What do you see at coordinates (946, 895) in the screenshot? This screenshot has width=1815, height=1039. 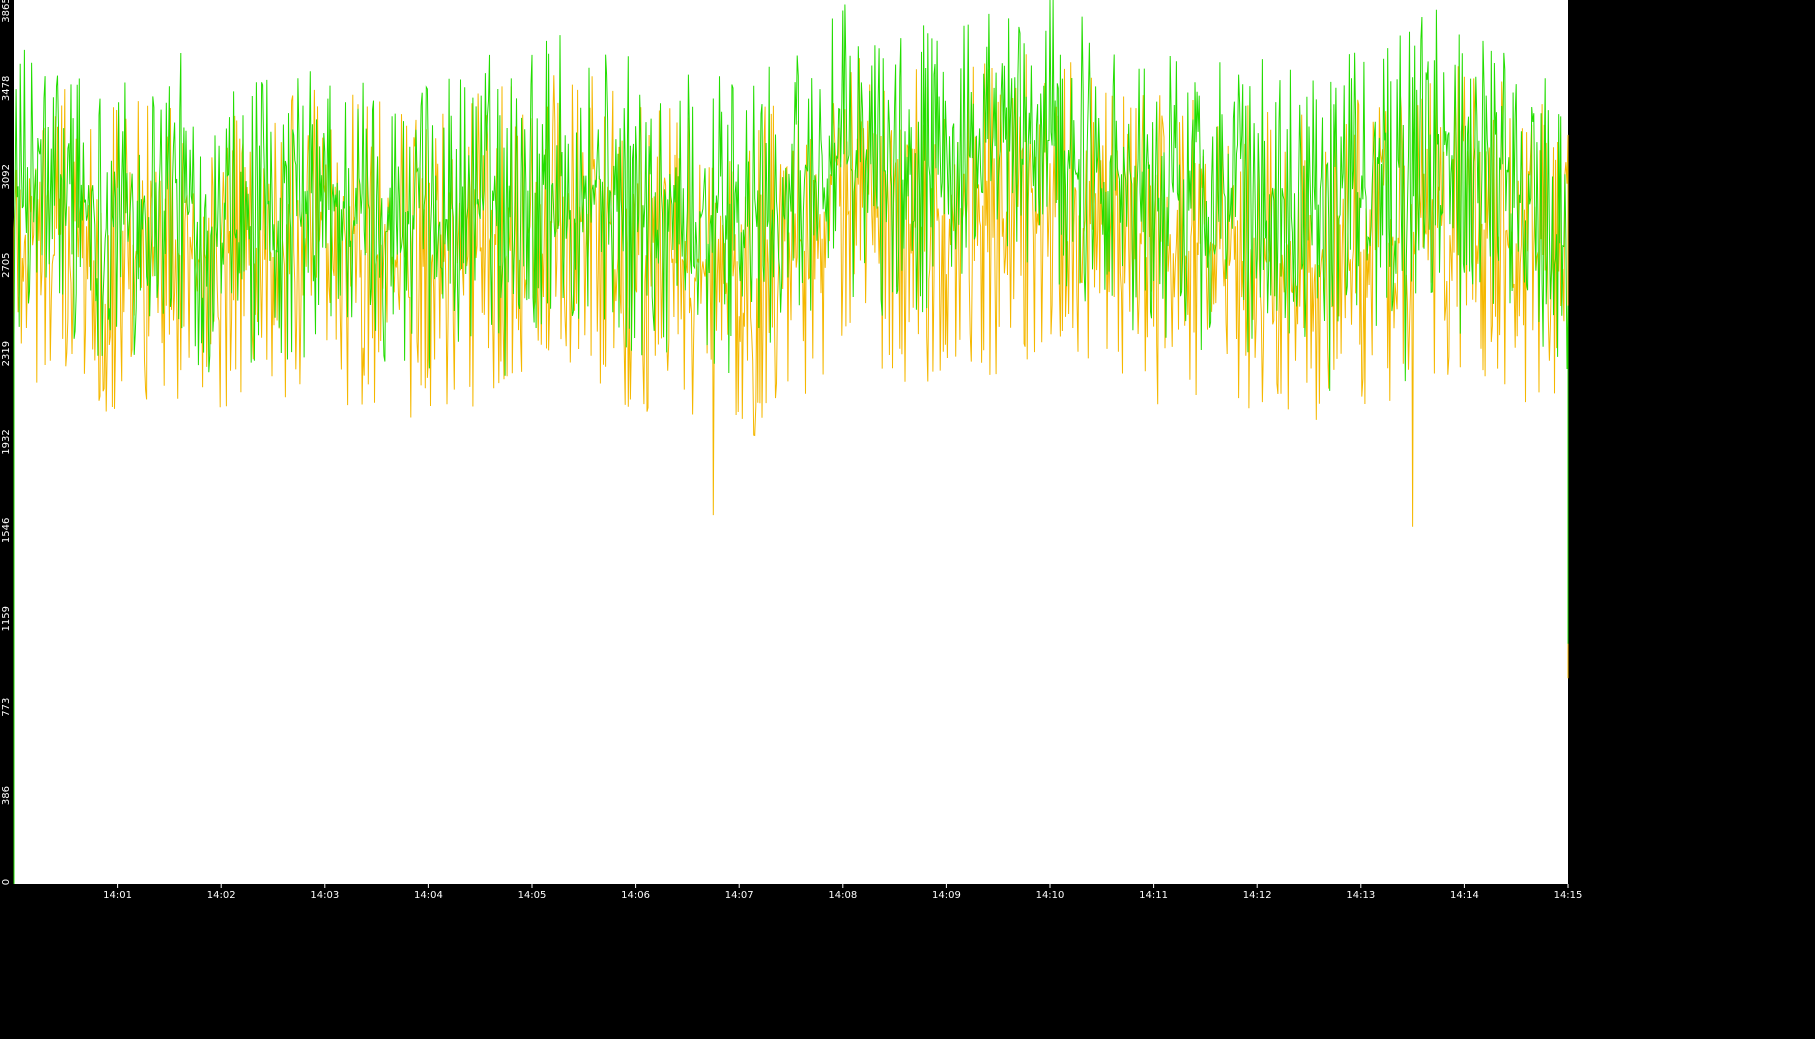 I see `x-tick-label: 14:09` at bounding box center [946, 895].